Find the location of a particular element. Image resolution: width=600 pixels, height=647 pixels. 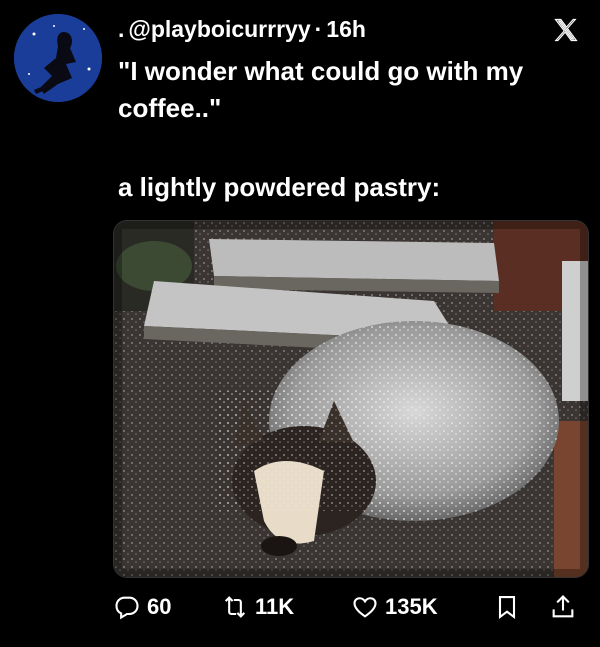

bookmark-icon is located at coordinates (507, 608).